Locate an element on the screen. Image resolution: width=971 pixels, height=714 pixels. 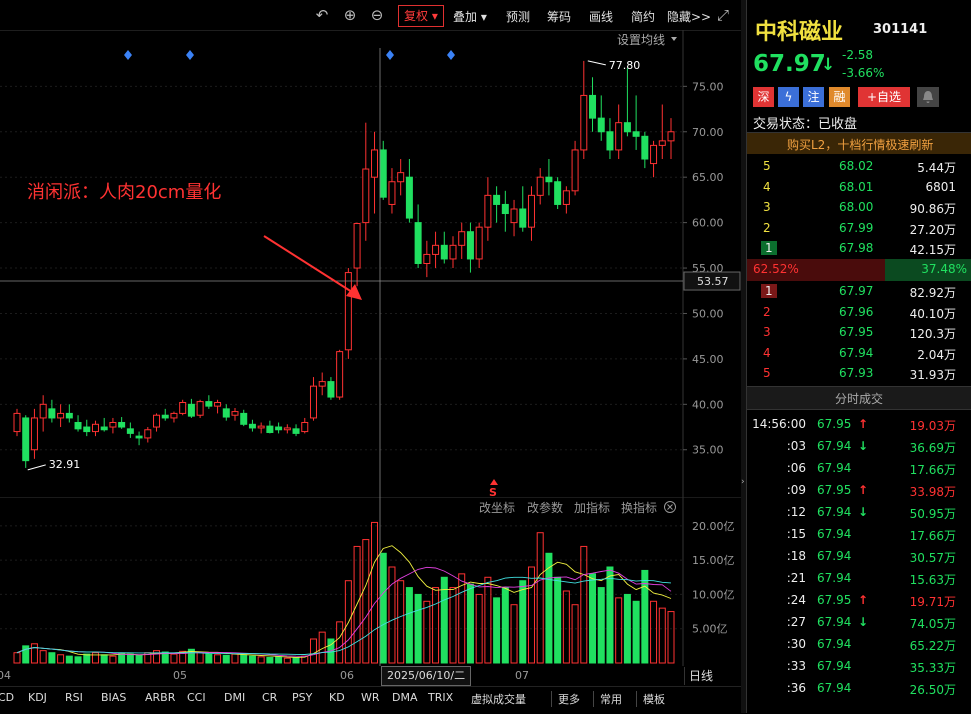
forecast-button: 预测 is located at coordinates (518, 16).